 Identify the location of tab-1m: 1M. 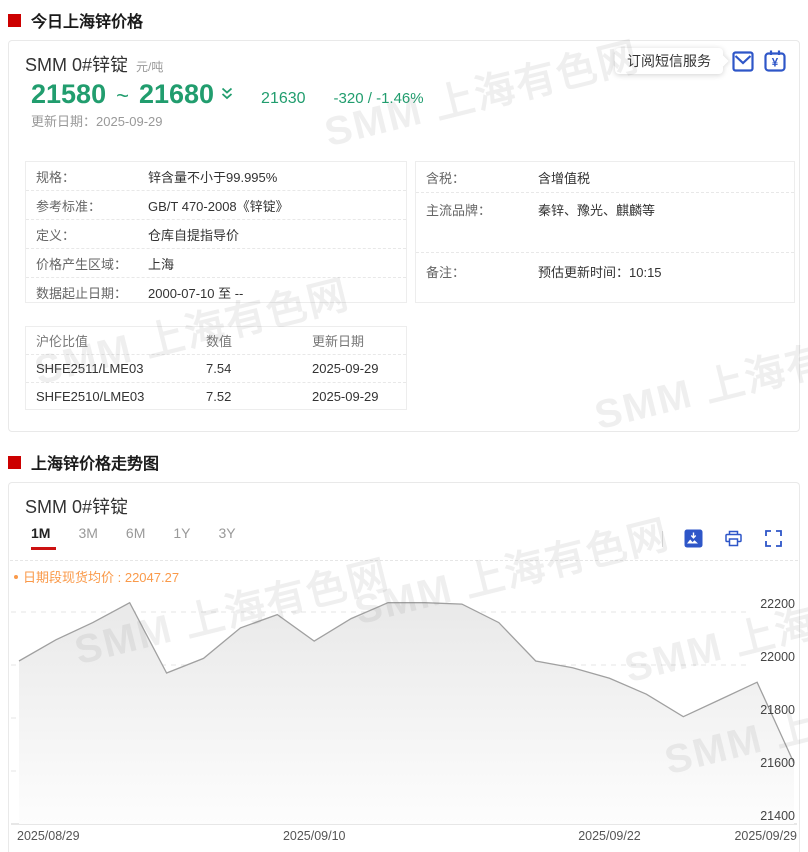
(44, 537).